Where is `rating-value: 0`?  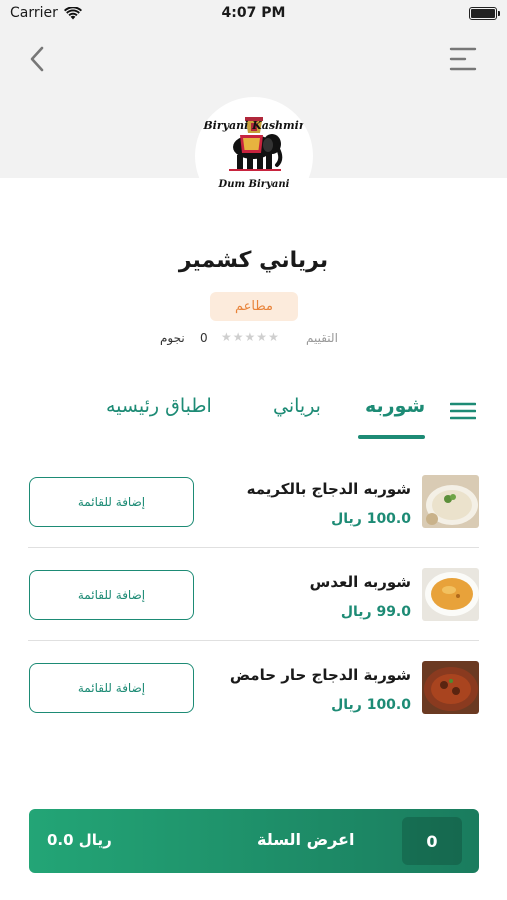 rating-value: 0 is located at coordinates (204, 338).